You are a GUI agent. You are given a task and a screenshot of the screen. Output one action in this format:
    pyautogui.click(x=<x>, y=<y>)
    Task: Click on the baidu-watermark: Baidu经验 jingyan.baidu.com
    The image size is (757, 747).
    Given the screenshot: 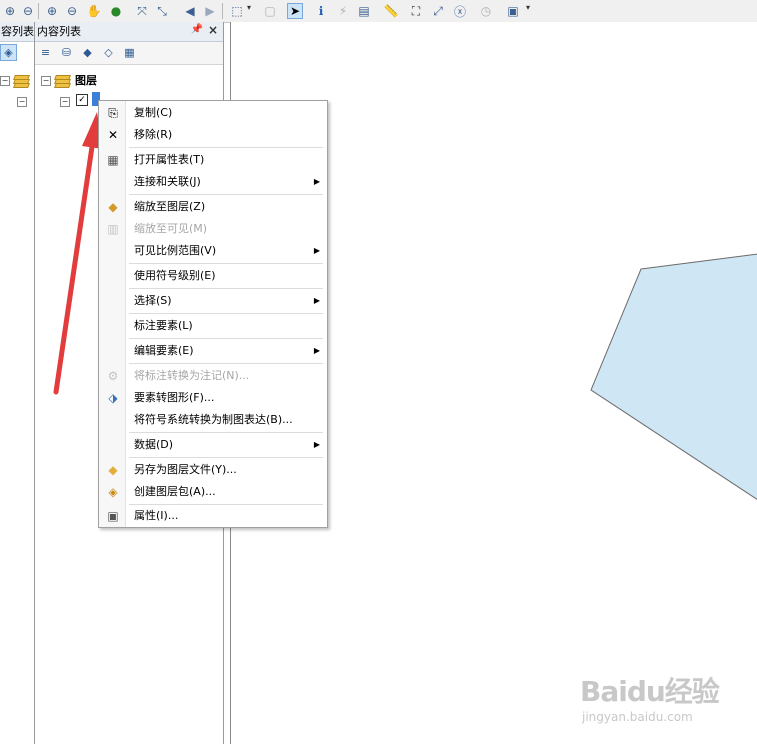 What is the action you would take?
    pyautogui.click(x=655, y=700)
    